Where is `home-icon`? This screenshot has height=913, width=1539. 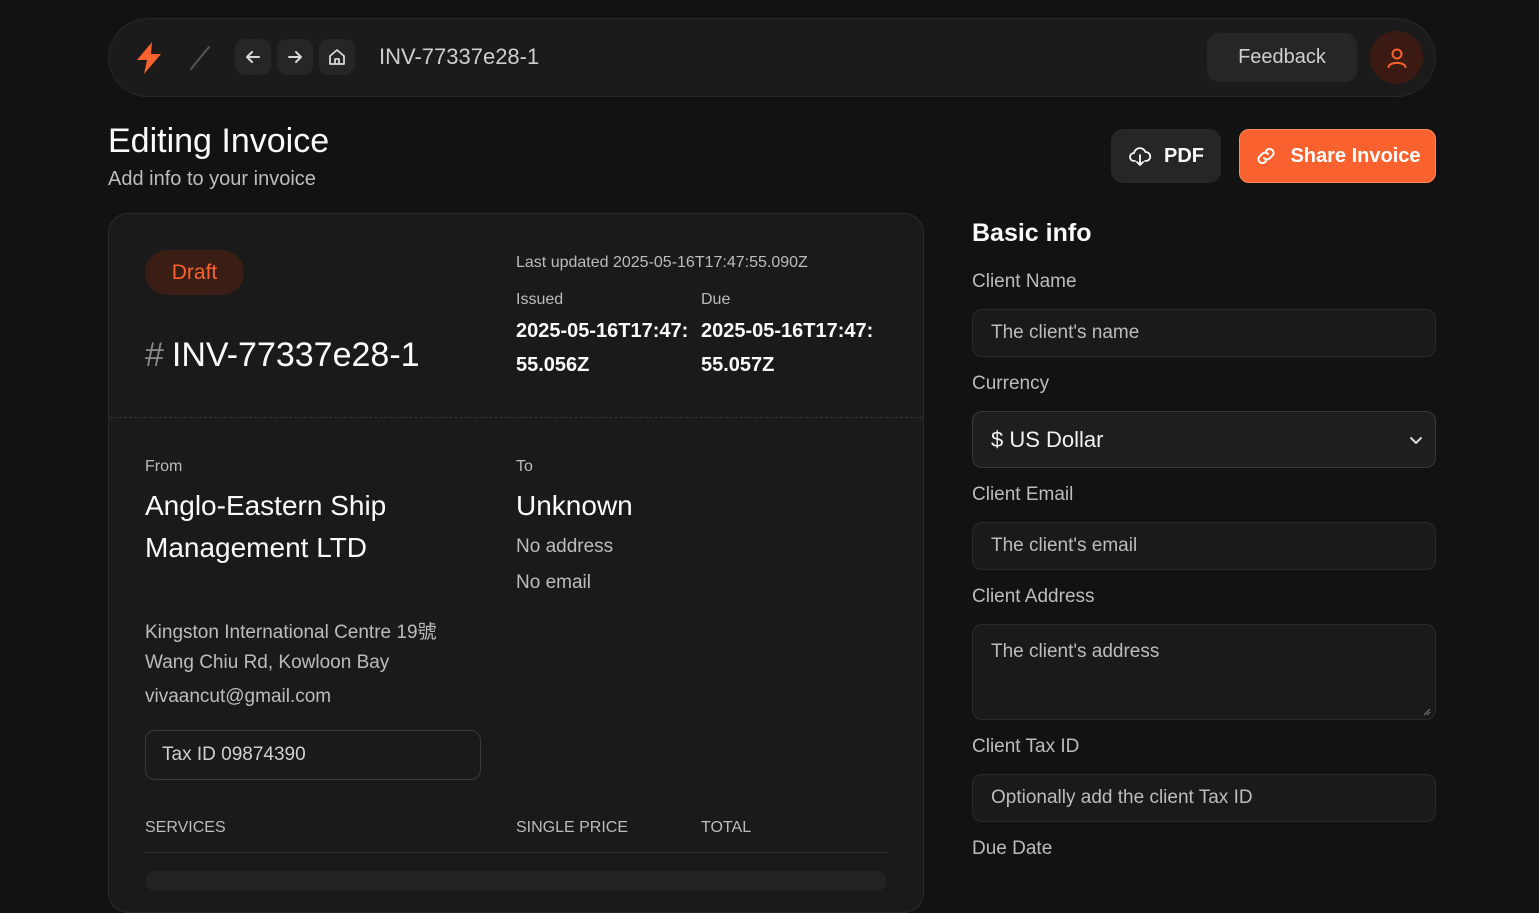 home-icon is located at coordinates (337, 57).